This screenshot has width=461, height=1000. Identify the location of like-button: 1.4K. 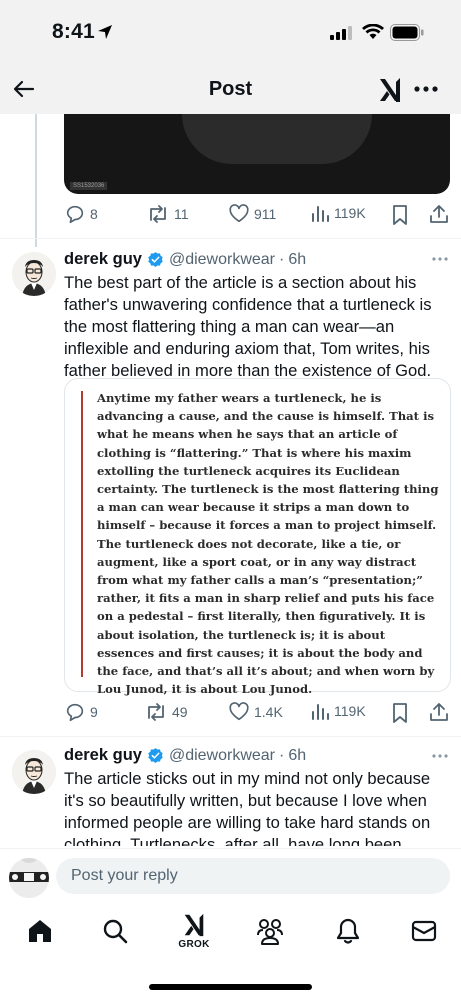
(255, 712).